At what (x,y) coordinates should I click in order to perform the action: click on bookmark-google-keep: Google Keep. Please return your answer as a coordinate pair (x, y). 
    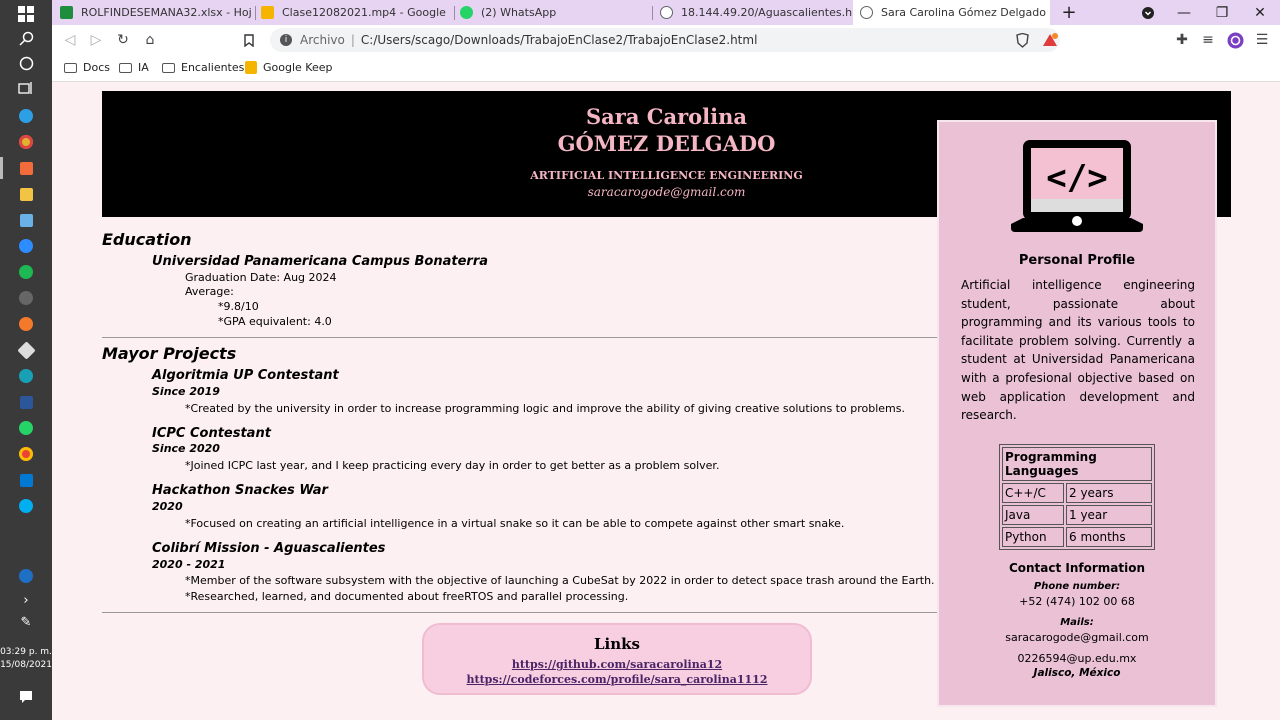
    Looking at the image, I should click on (288, 67).